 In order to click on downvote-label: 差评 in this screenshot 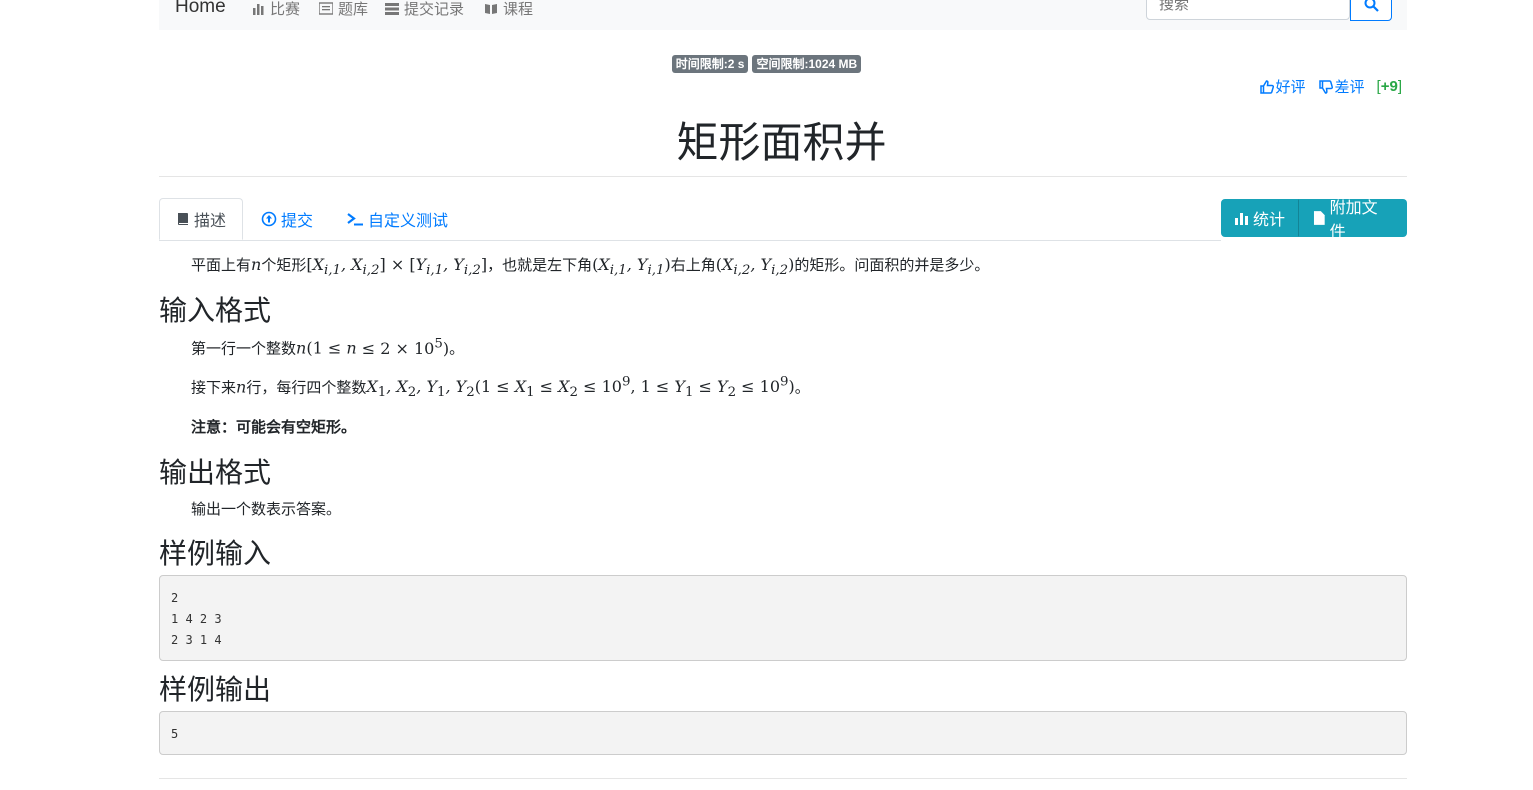, I will do `click(1349, 87)`.